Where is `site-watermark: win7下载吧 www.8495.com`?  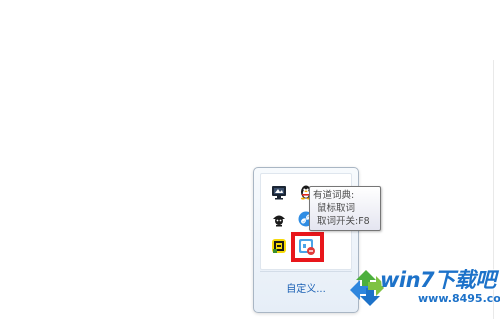
site-watermark: win7下载吧 www.8495.com is located at coordinates (423, 289).